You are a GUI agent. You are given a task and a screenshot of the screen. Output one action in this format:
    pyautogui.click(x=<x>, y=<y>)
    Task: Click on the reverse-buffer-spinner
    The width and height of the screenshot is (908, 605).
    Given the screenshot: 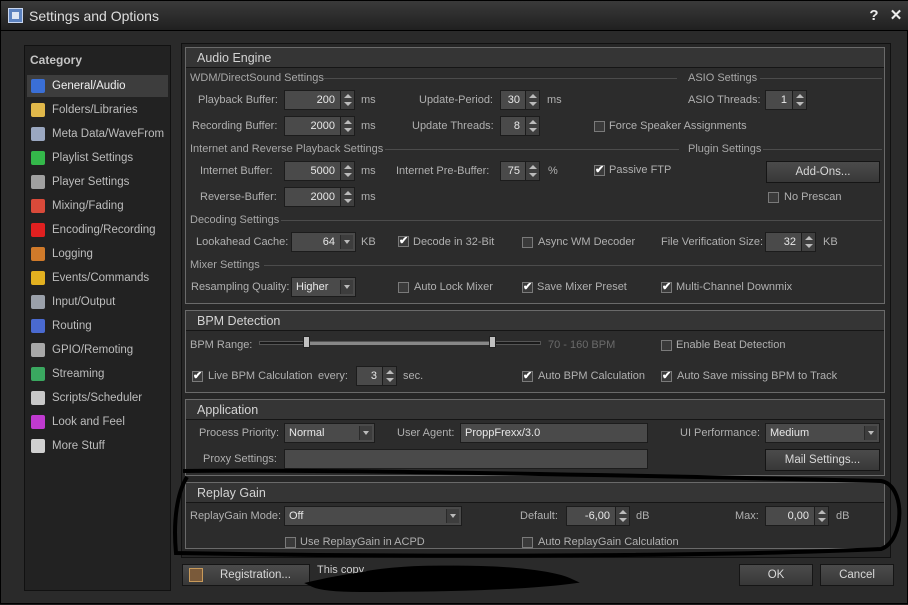 What is the action you would take?
    pyautogui.click(x=347, y=197)
    